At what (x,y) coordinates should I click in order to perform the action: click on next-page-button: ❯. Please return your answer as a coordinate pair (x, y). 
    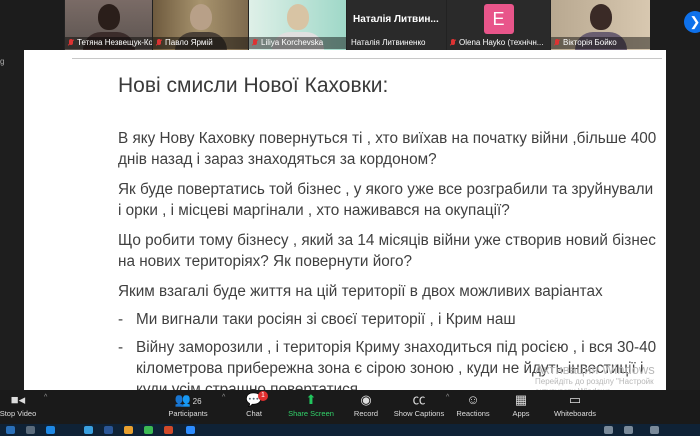
    Looking at the image, I should click on (692, 22).